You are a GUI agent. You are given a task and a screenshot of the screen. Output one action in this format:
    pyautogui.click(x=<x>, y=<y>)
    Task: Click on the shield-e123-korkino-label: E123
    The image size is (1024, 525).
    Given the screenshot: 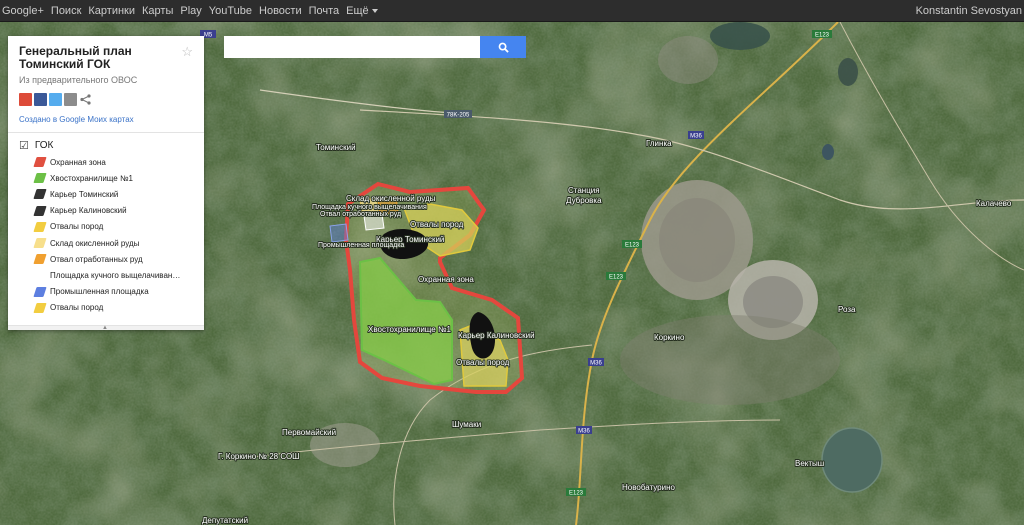 What is the action you would take?
    pyautogui.click(x=616, y=278)
    